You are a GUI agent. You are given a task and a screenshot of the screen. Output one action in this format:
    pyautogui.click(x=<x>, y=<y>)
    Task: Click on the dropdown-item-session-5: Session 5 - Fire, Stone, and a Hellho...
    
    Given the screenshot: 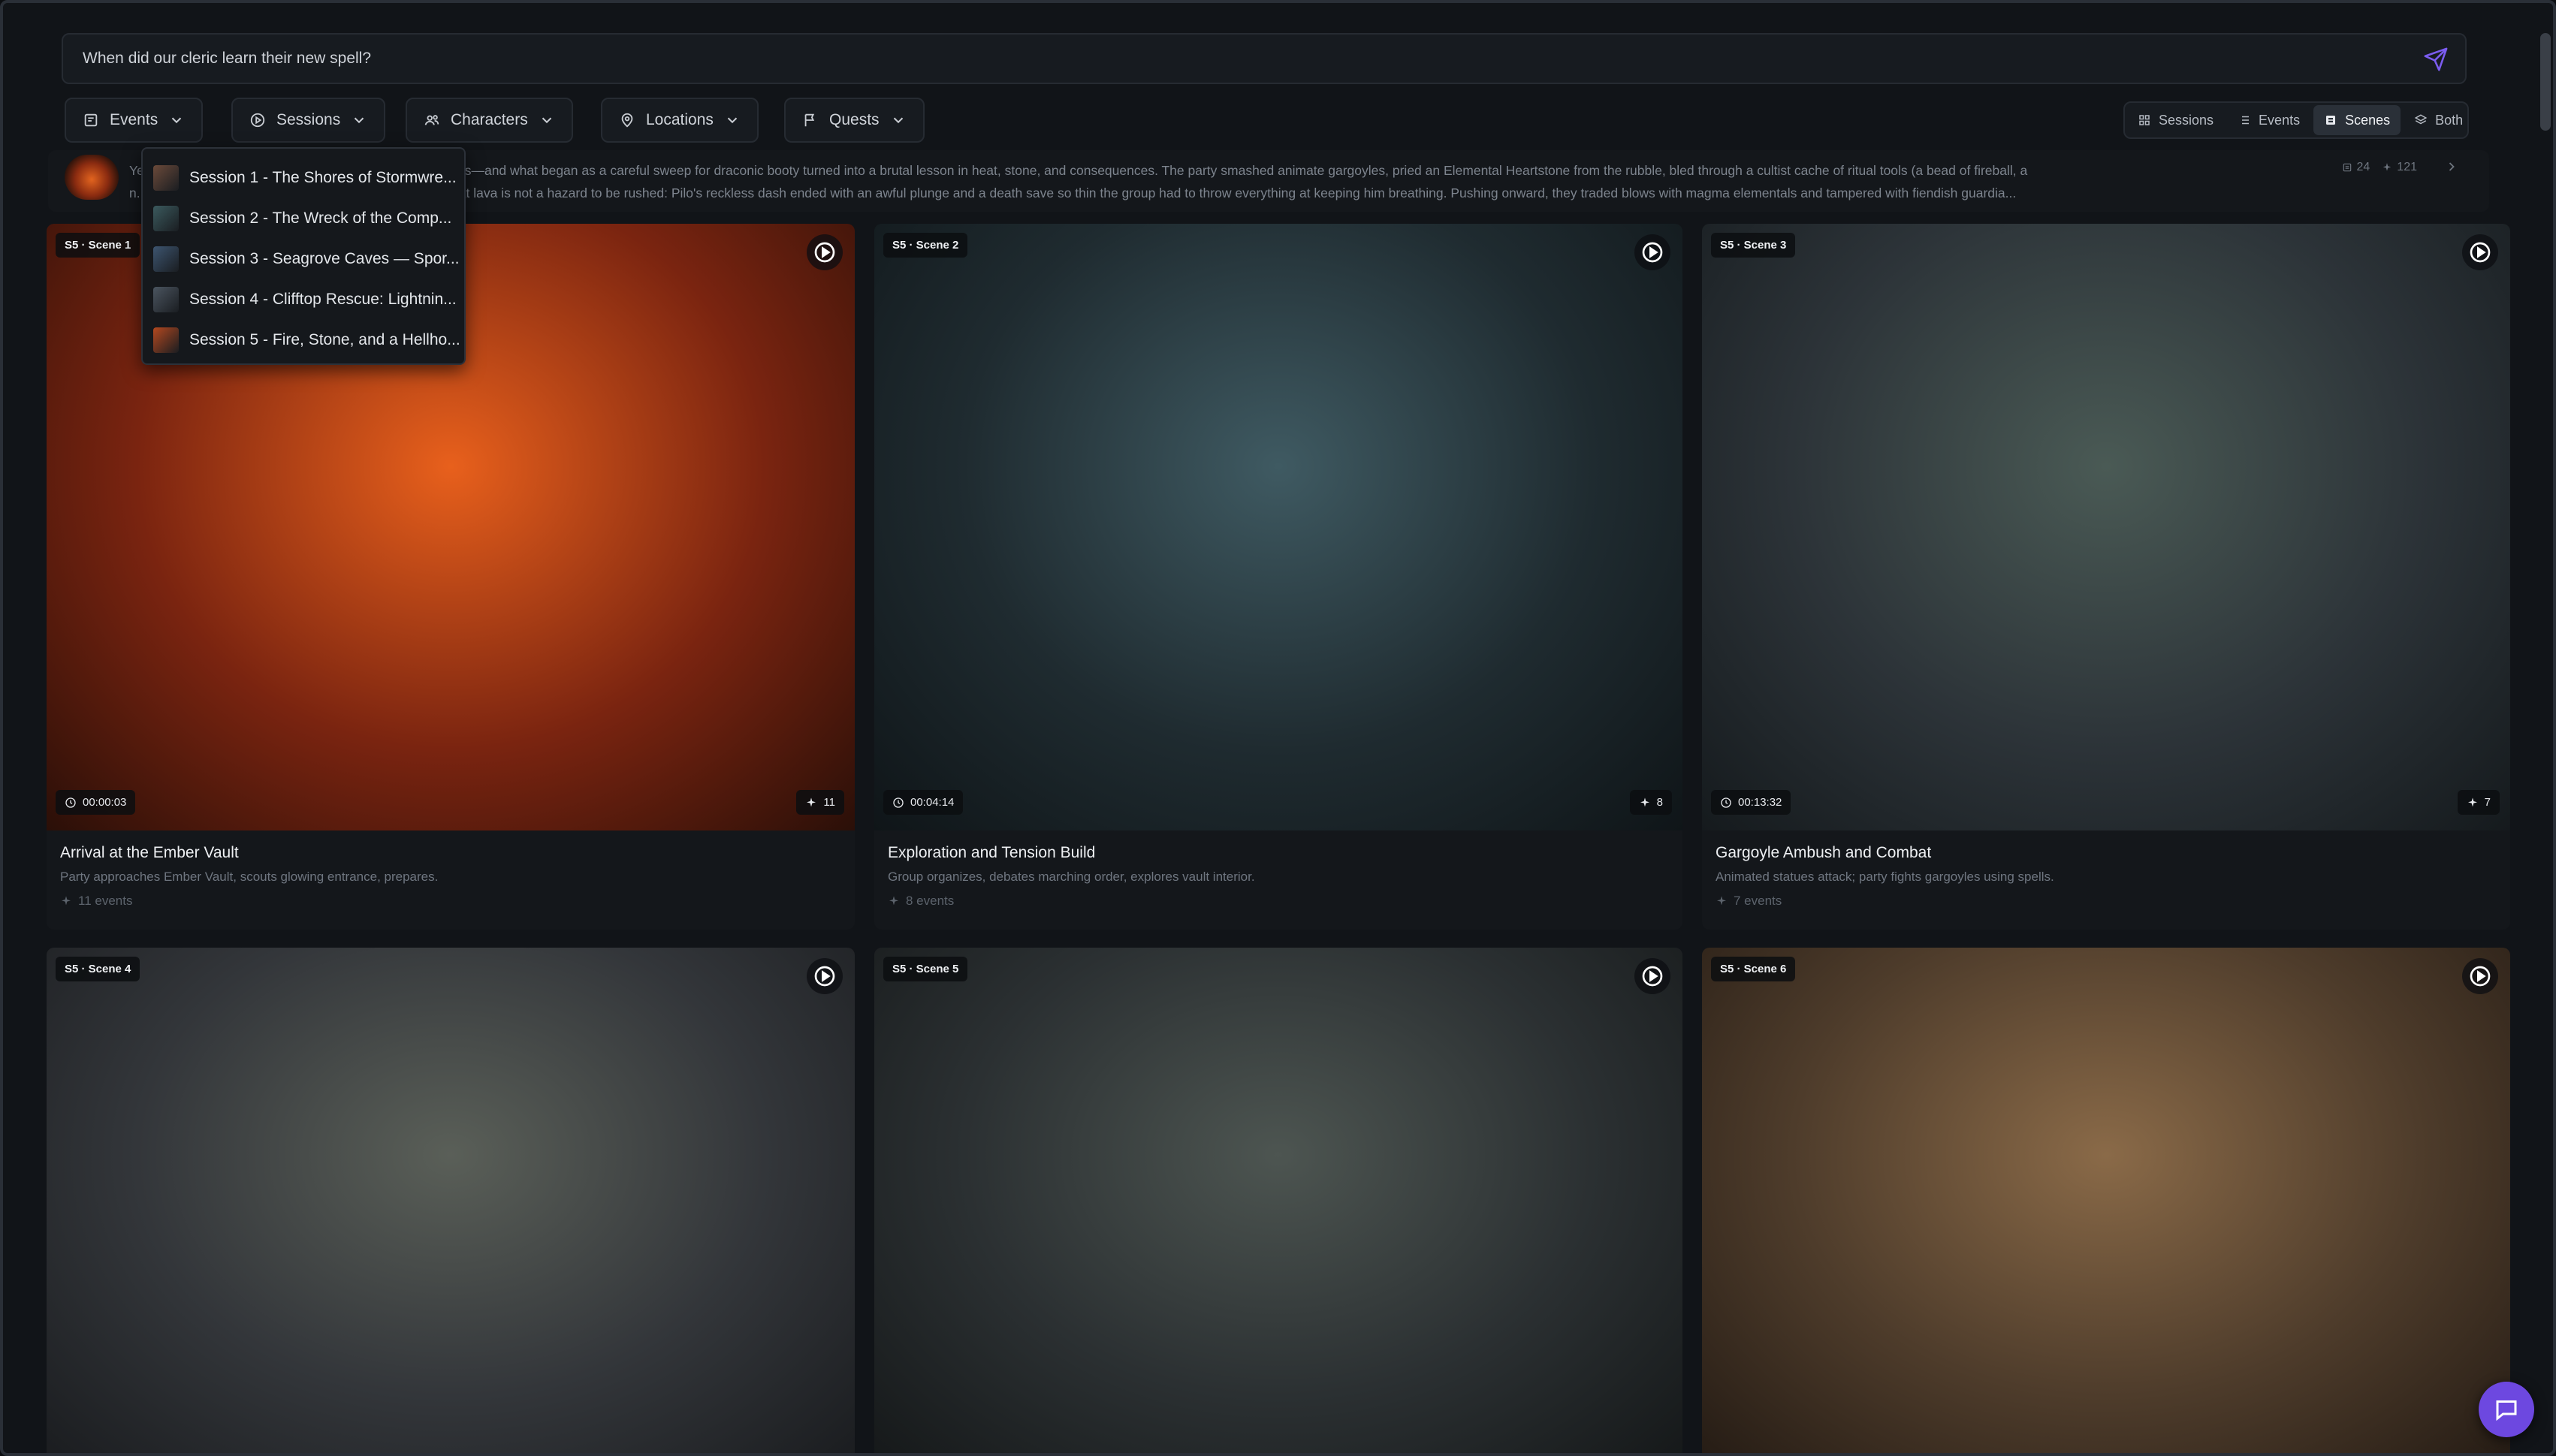 What is the action you would take?
    pyautogui.click(x=303, y=340)
    